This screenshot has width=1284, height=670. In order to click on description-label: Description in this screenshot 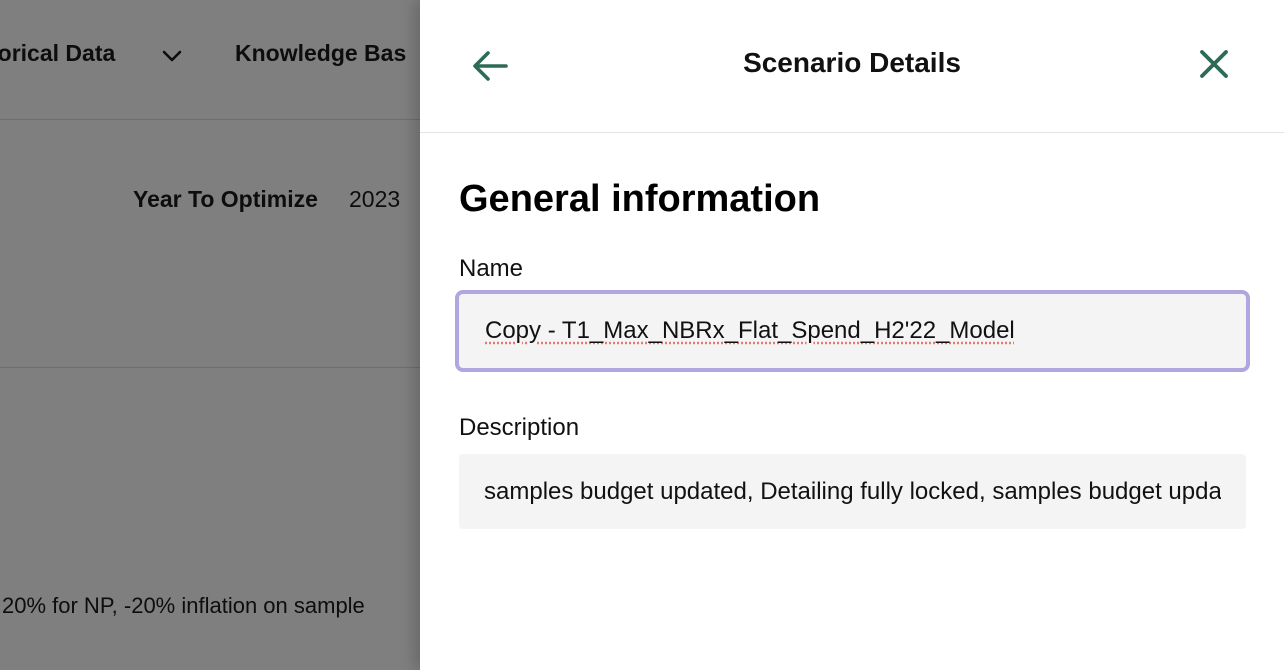, I will do `click(519, 427)`.